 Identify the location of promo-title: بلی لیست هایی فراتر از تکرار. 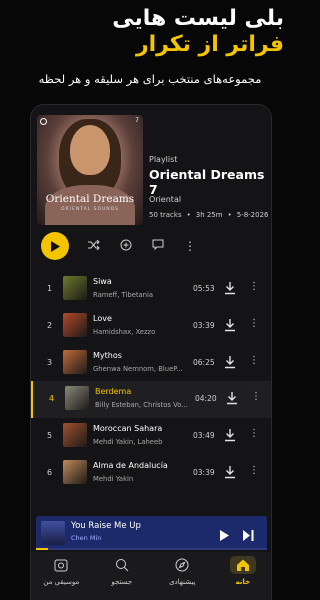
(198, 32).